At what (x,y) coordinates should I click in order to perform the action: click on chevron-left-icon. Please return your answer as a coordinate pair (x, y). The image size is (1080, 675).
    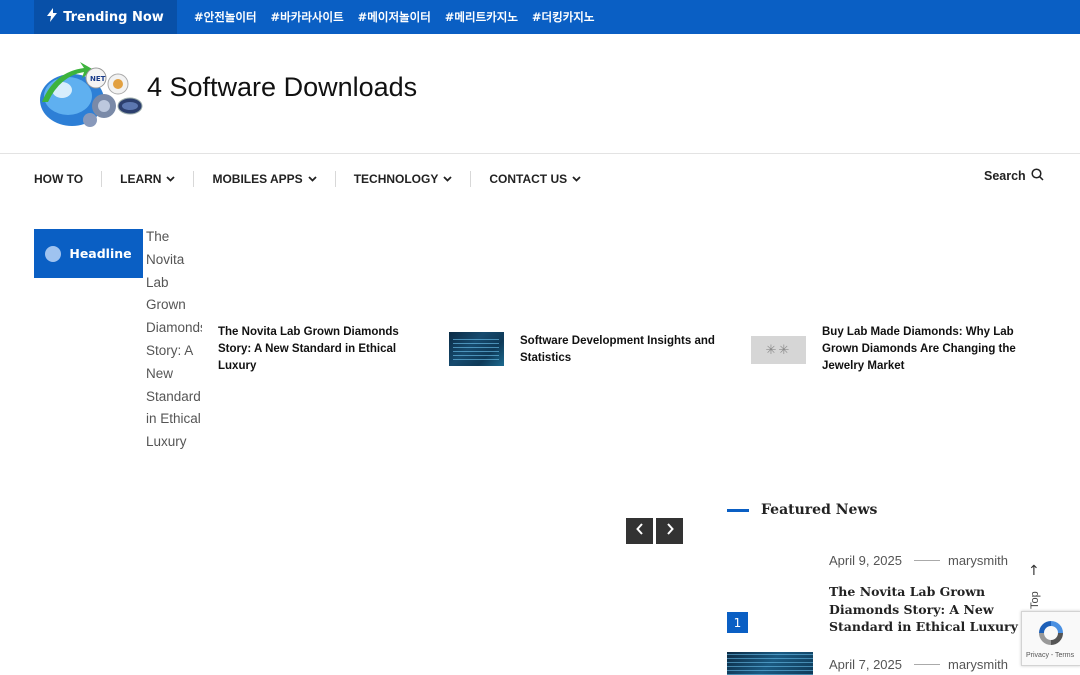
    Looking at the image, I should click on (639, 531).